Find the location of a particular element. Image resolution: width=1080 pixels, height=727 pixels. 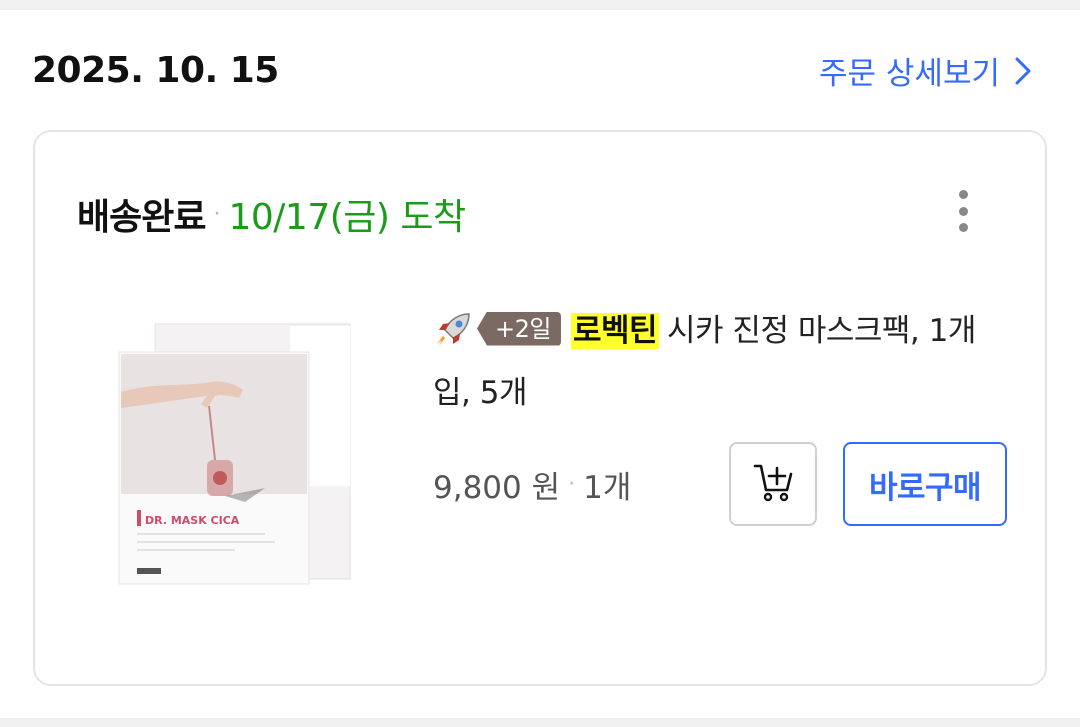

buy-now-button: 바로구매 is located at coordinates (925, 484).